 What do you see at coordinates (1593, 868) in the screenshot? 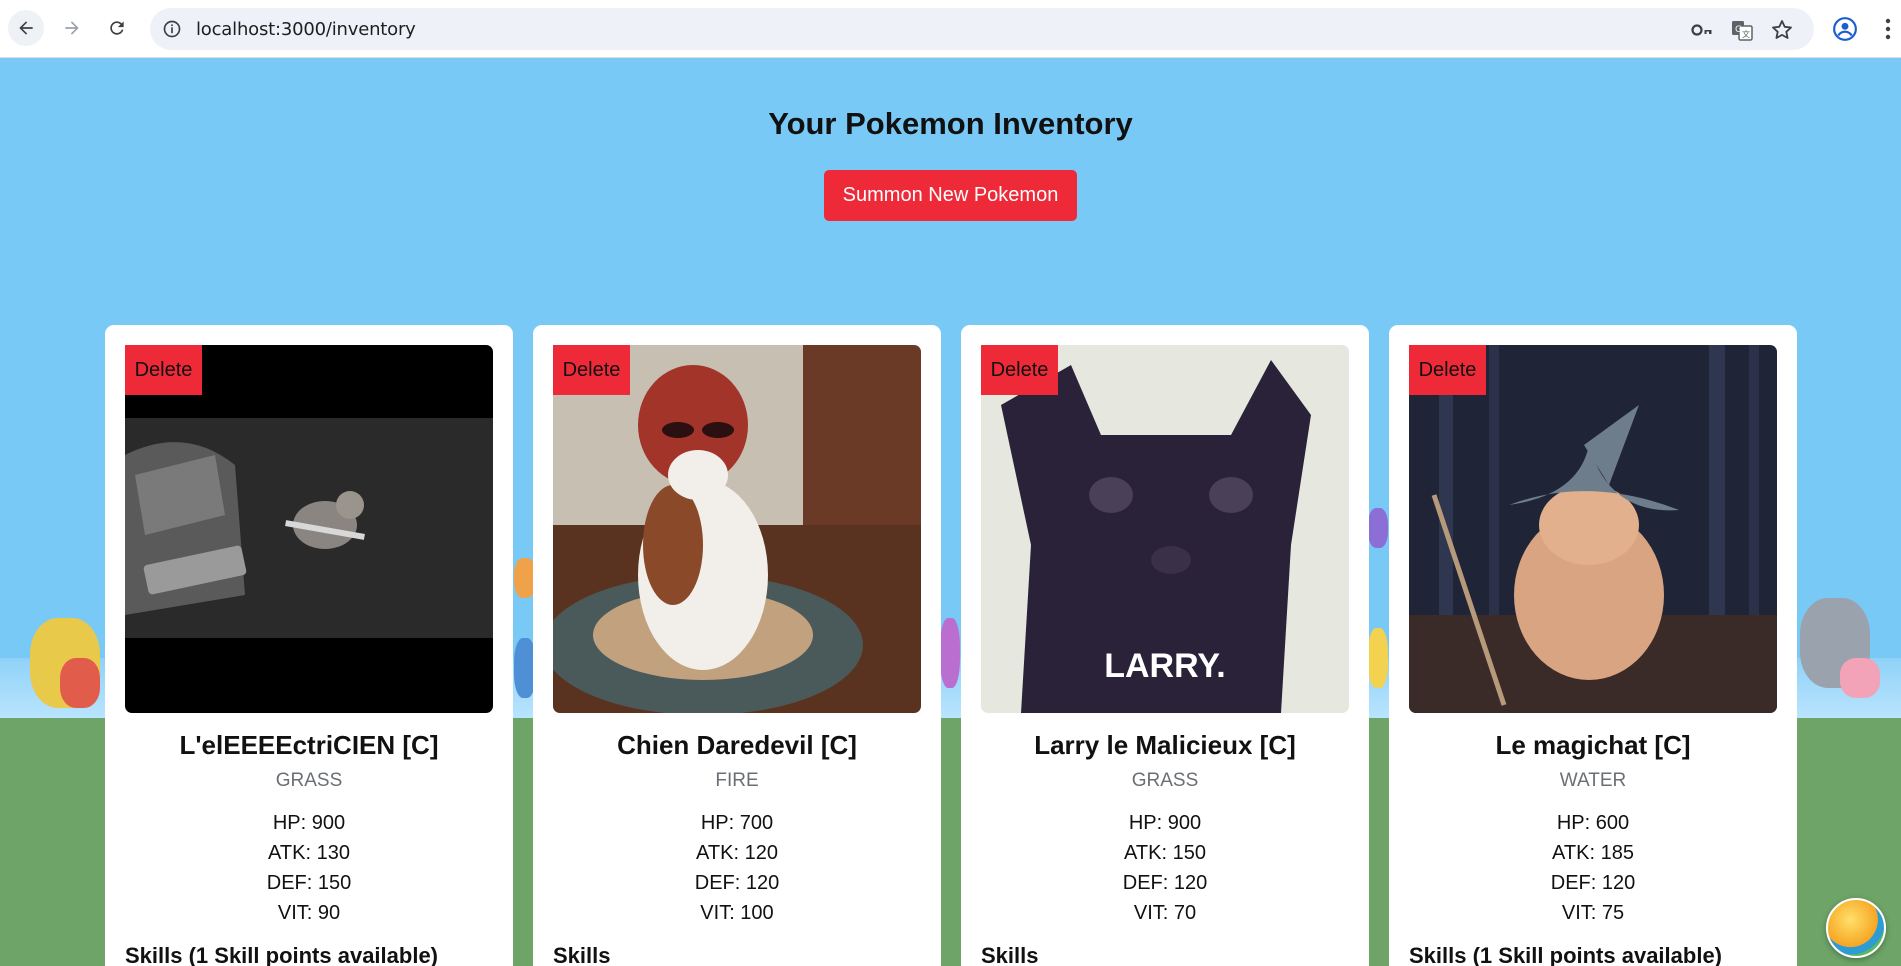
I see `pokemon-stats: HP: 600 ATK: 185 DEF: 120 VIT: 75` at bounding box center [1593, 868].